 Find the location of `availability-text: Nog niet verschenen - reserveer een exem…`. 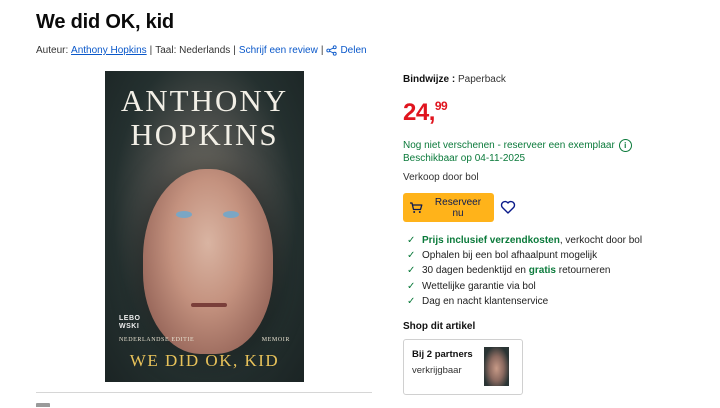

availability-text: Nog niet verschenen - reserveer een exem… is located at coordinates (509, 145).